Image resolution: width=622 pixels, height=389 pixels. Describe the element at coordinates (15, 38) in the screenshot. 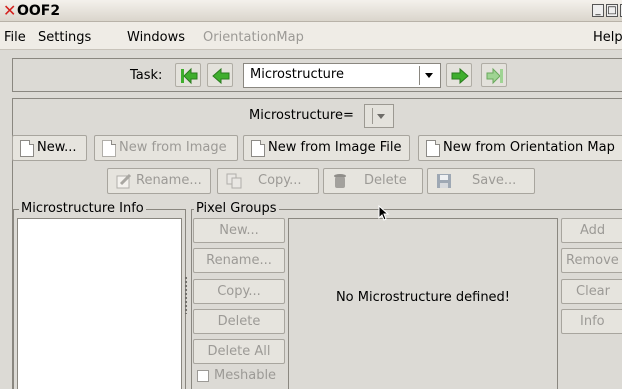

I see `menu-file: File` at that location.